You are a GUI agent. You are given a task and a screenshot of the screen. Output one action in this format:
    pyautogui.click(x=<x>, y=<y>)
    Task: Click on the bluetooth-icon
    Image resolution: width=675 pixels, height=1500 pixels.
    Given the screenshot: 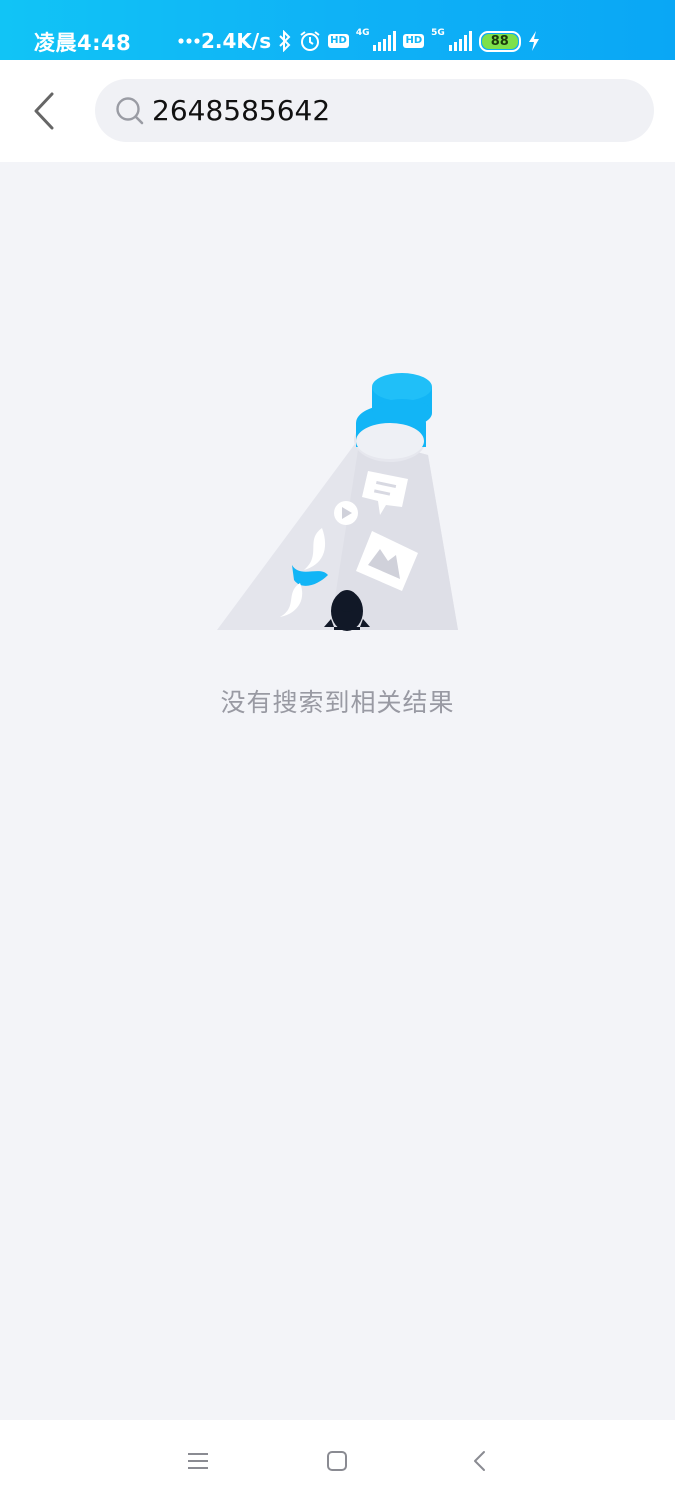 What is the action you would take?
    pyautogui.click(x=285, y=41)
    